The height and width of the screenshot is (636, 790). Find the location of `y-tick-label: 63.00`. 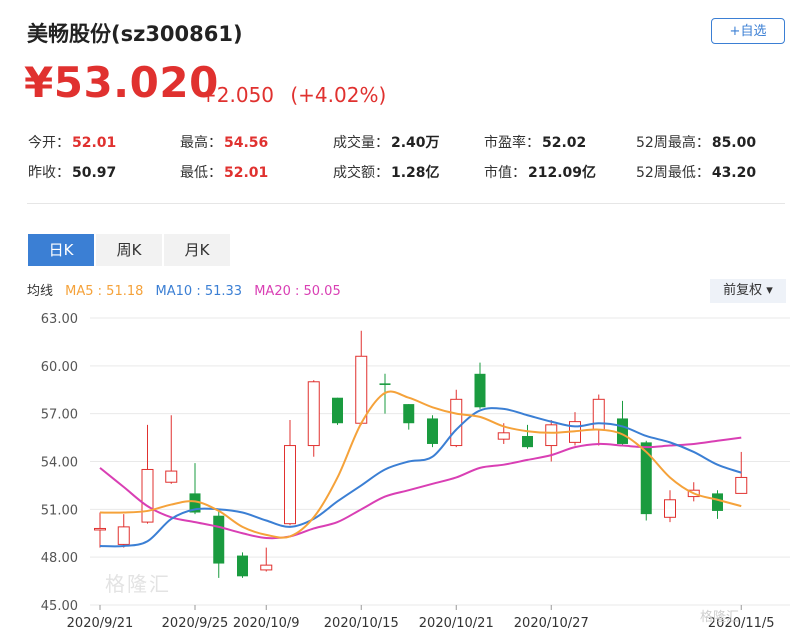

y-tick-label: 63.00 is located at coordinates (59, 319).